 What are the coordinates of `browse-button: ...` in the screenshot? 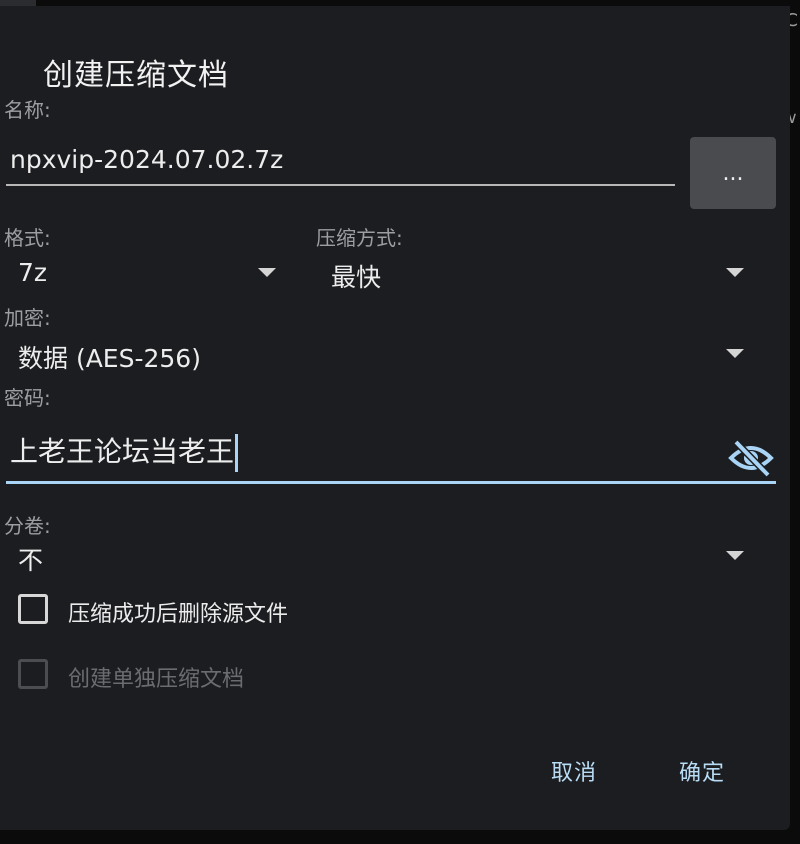 It's located at (733, 173).